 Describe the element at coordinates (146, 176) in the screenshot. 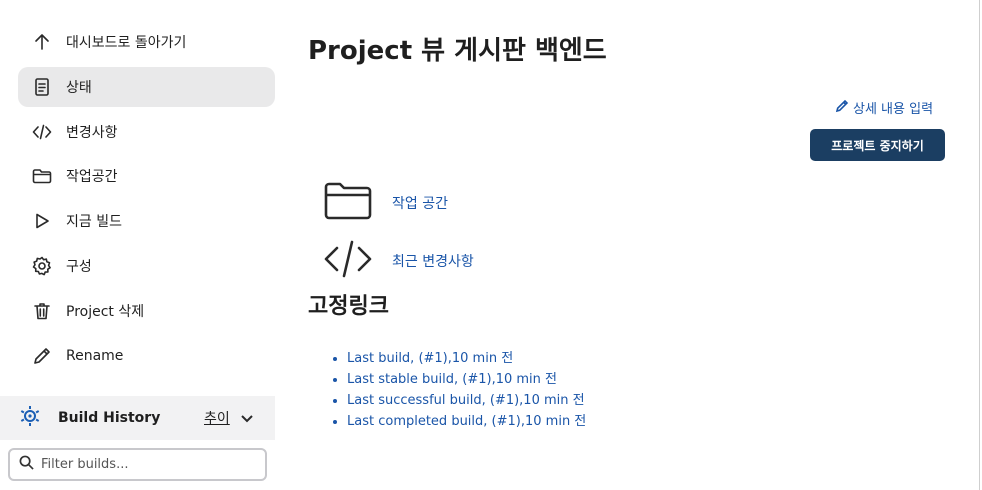

I see `sidebar-item-workspace: 작업공간` at that location.